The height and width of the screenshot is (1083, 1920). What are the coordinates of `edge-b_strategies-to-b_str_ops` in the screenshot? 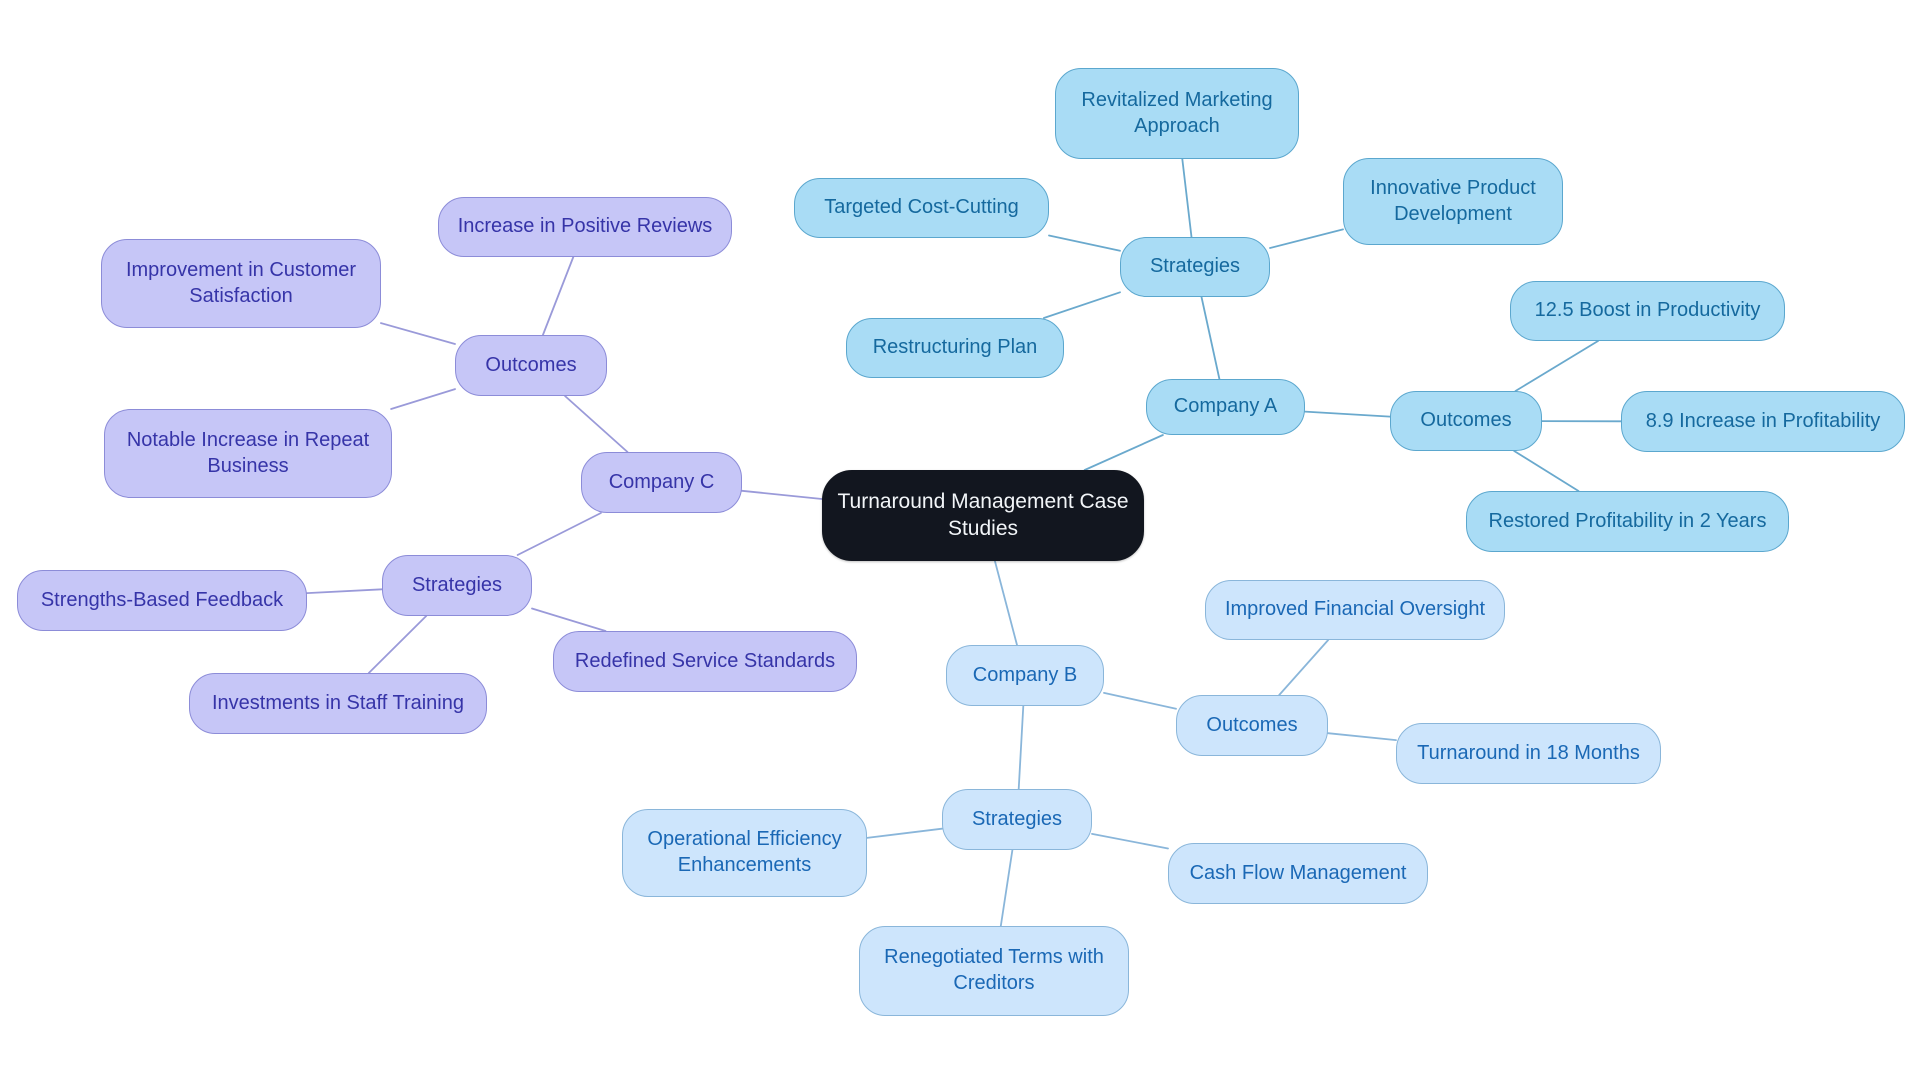 It's located at (904, 833).